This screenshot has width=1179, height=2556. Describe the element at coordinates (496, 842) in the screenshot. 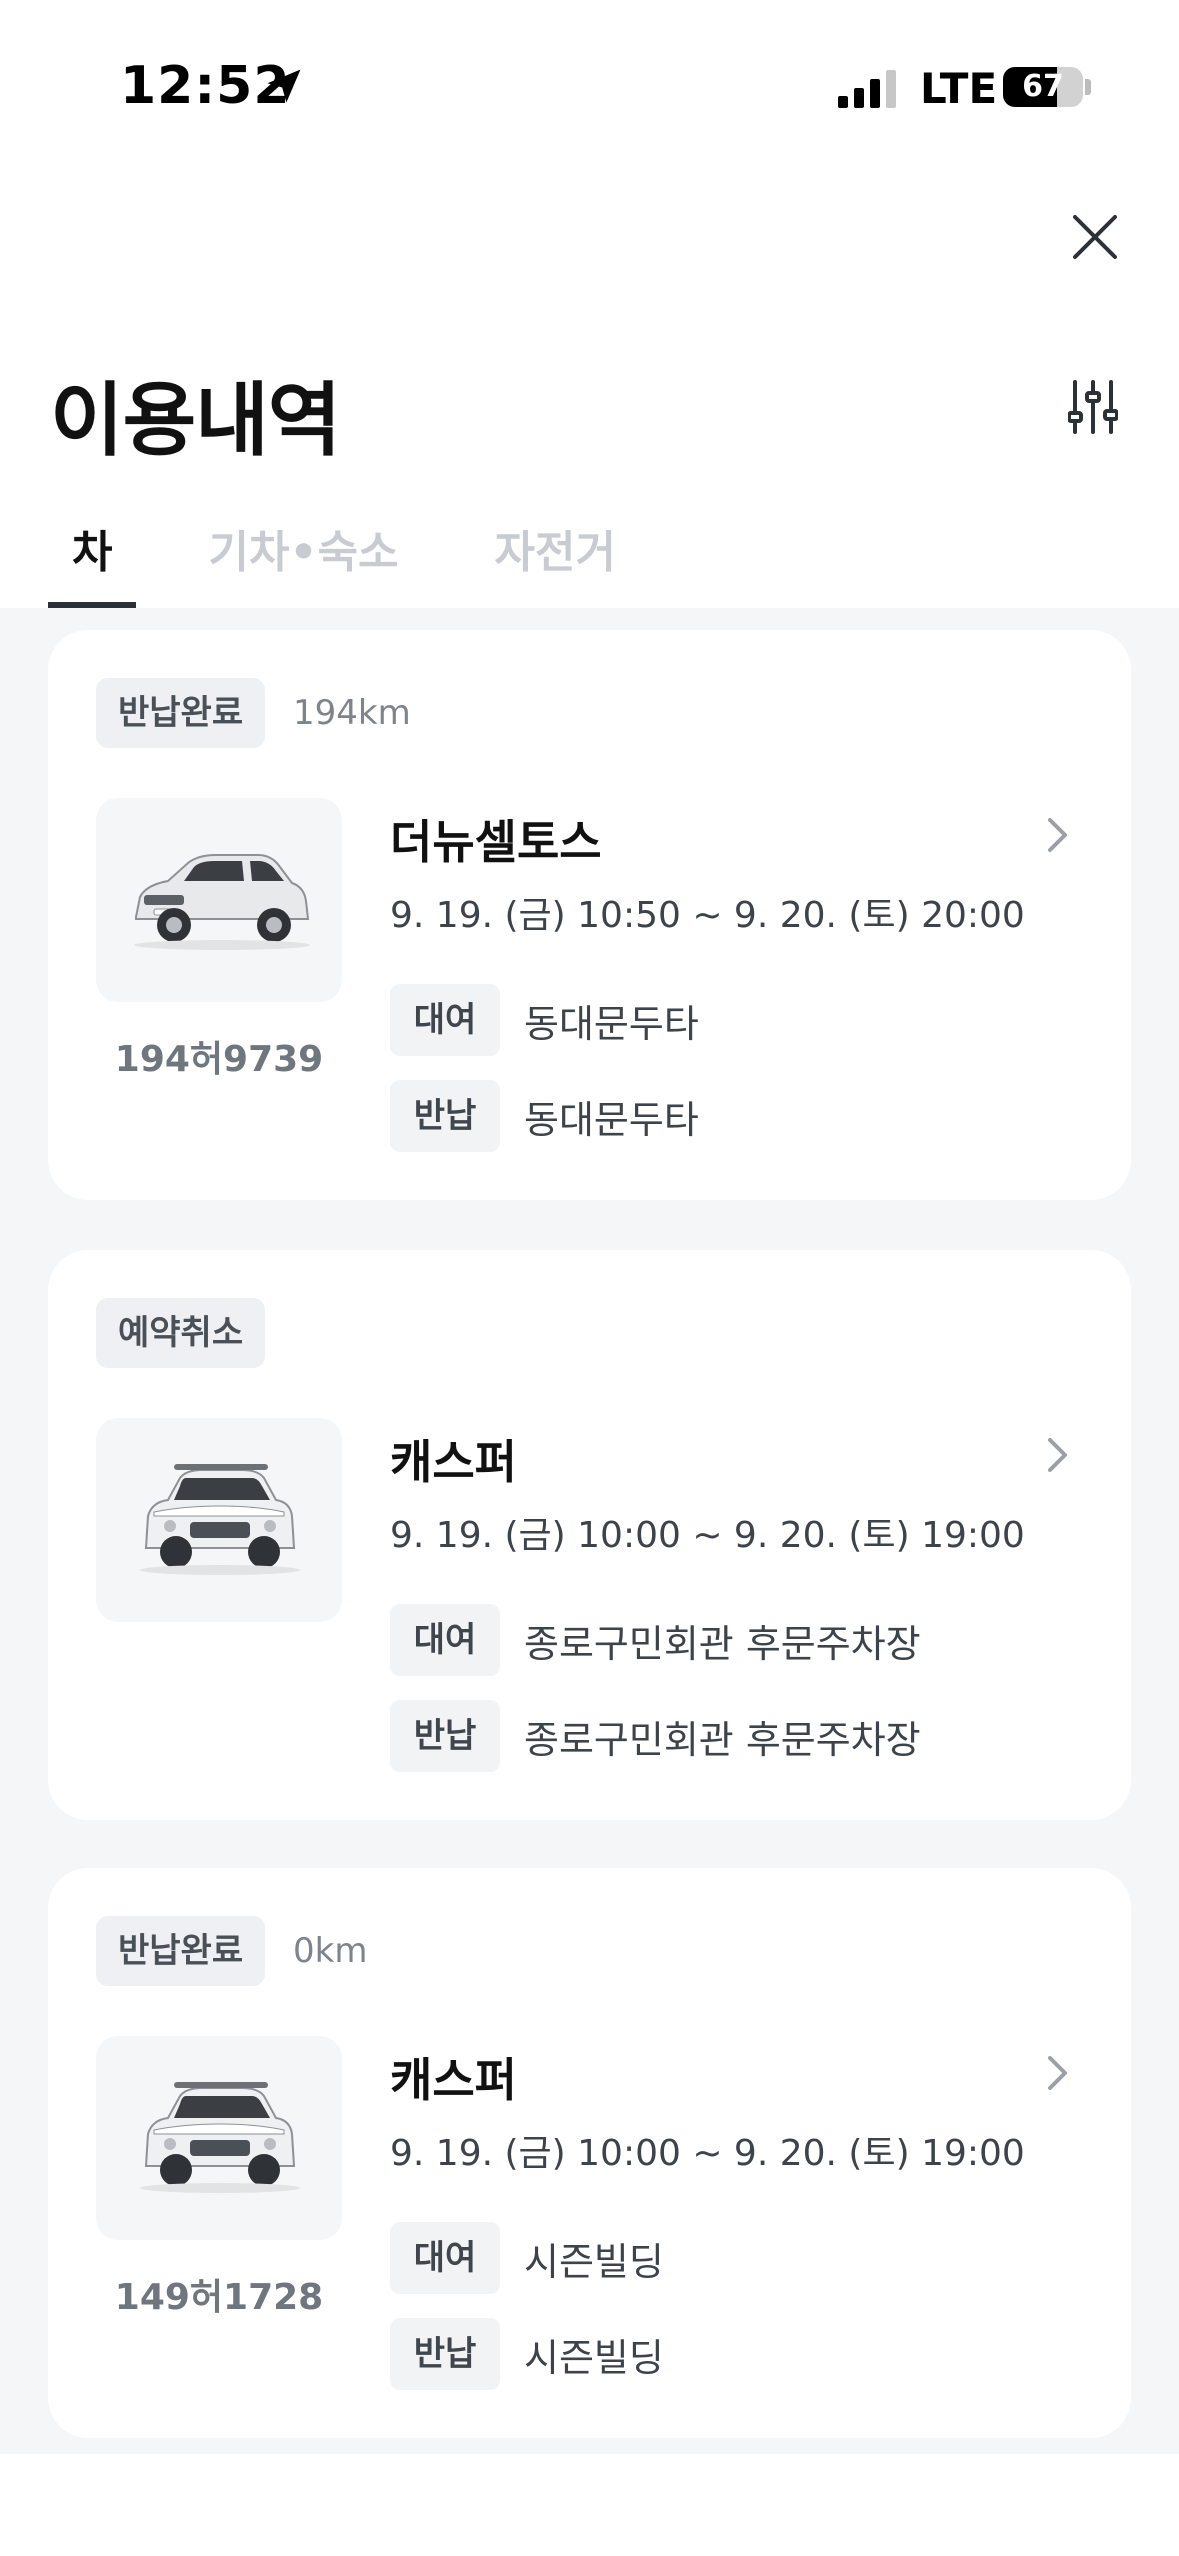

I see `car-model-name: 더뉴셀토스` at that location.